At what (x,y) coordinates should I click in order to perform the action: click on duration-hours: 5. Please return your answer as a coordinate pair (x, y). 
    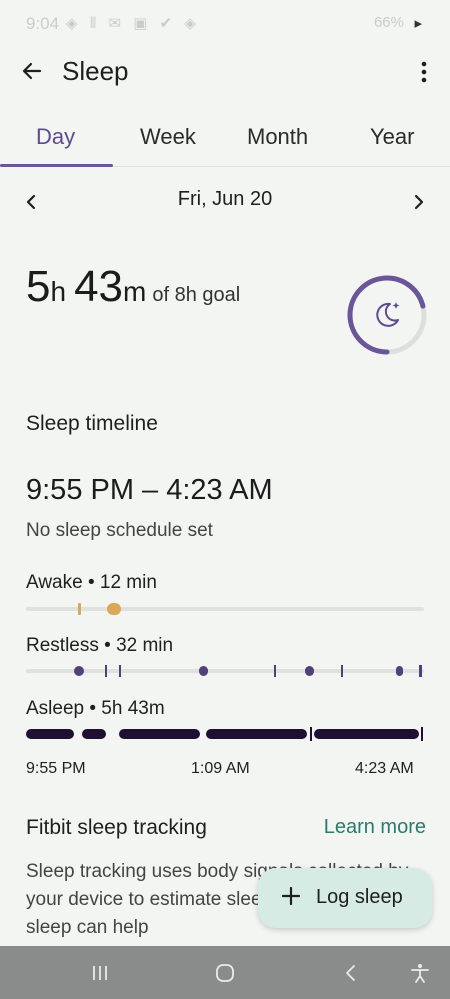
    Looking at the image, I should click on (38, 286).